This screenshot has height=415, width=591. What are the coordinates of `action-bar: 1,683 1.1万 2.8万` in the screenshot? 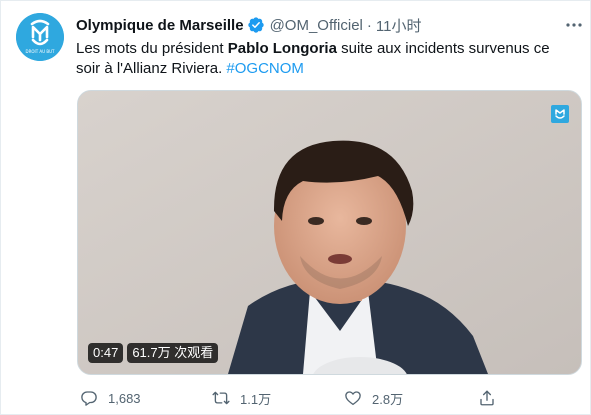 It's located at (326, 398).